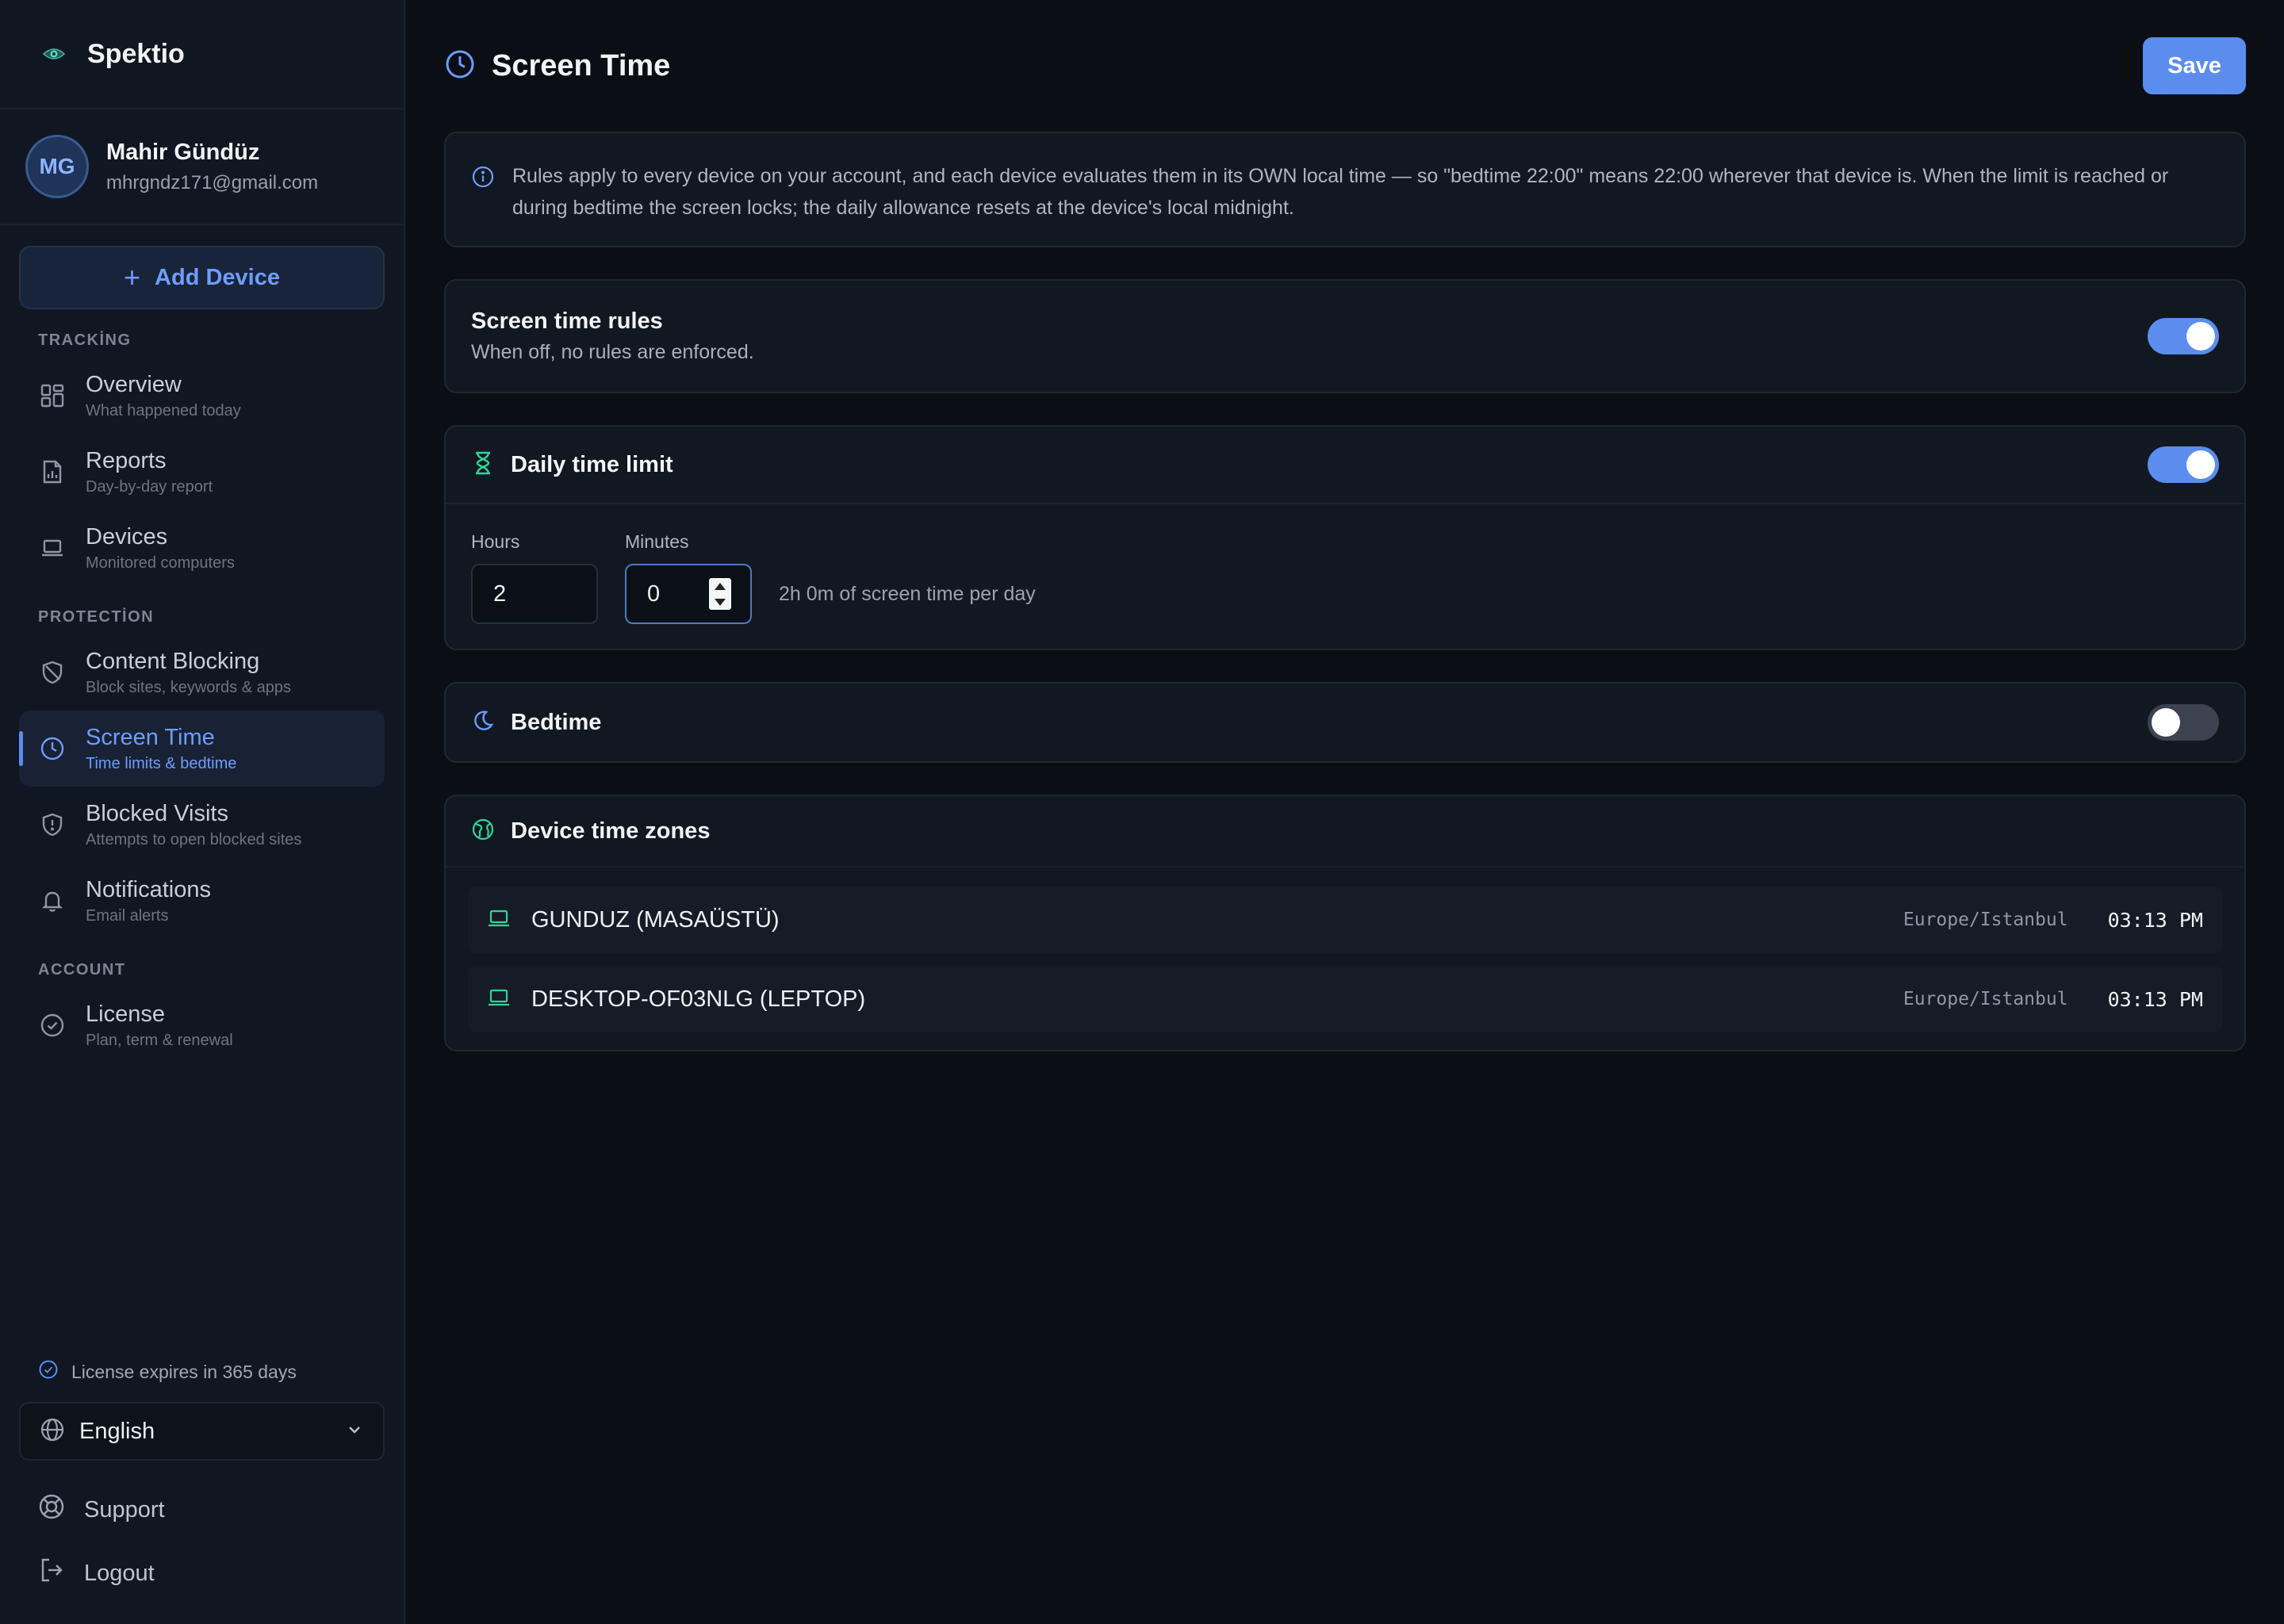  Describe the element at coordinates (217, 277) in the screenshot. I see `add-device-label: Add Device` at that location.